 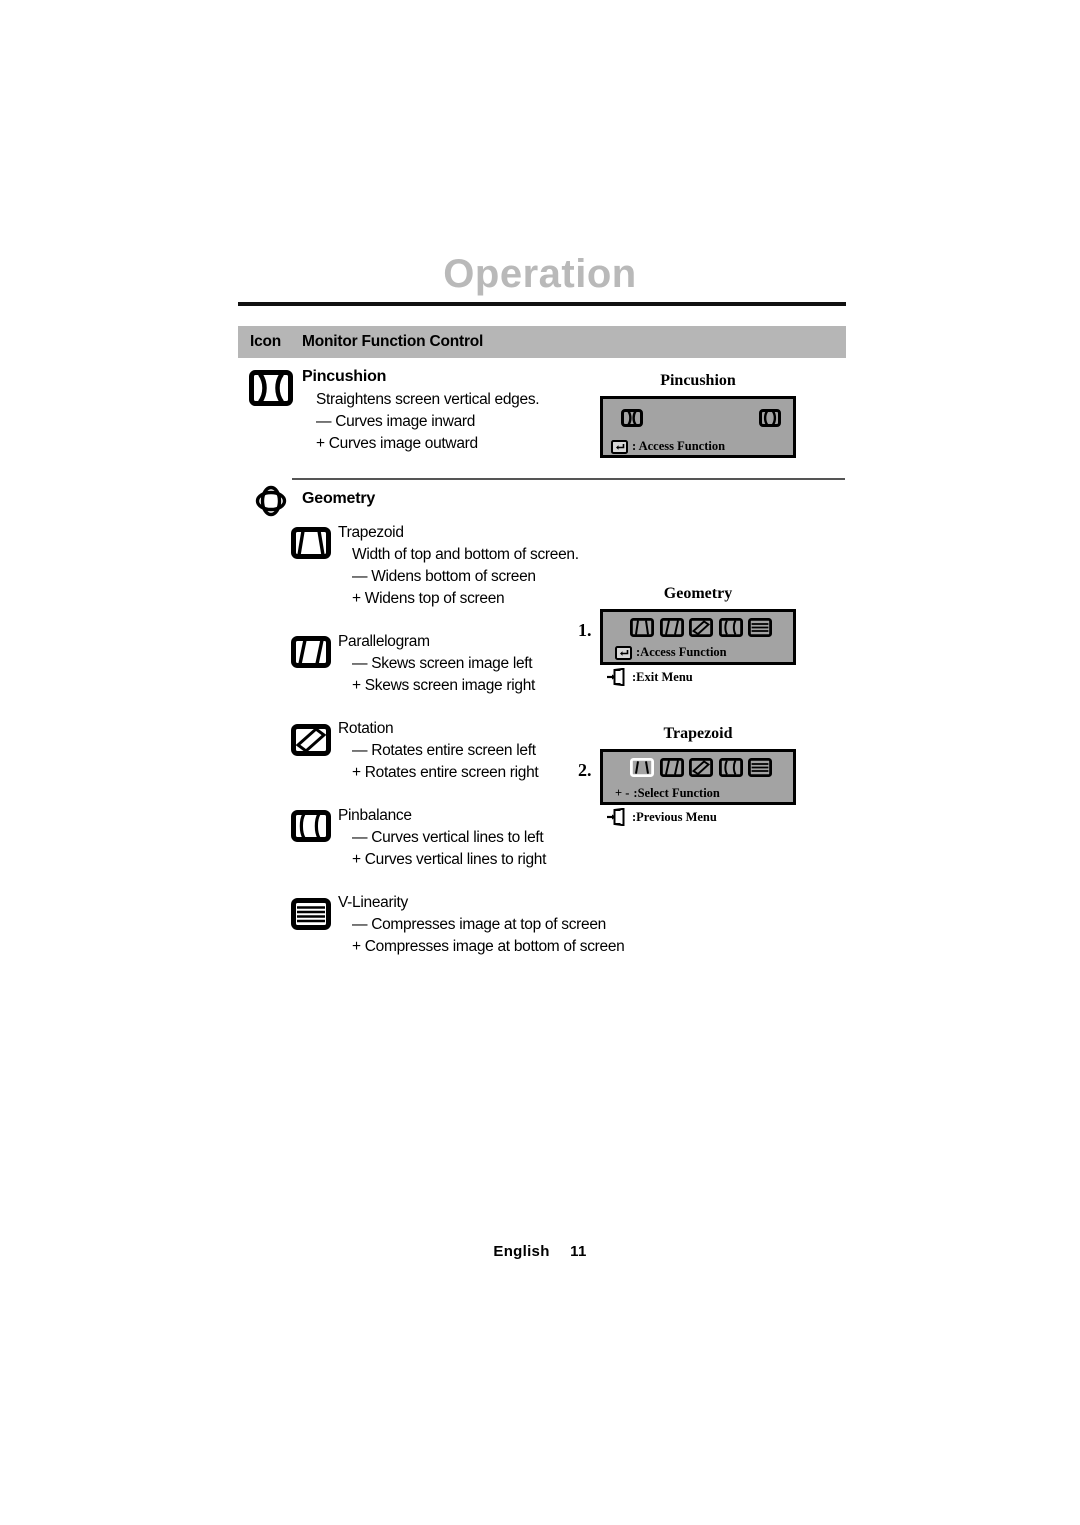 What do you see at coordinates (542, 304) in the screenshot?
I see `title-divider` at bounding box center [542, 304].